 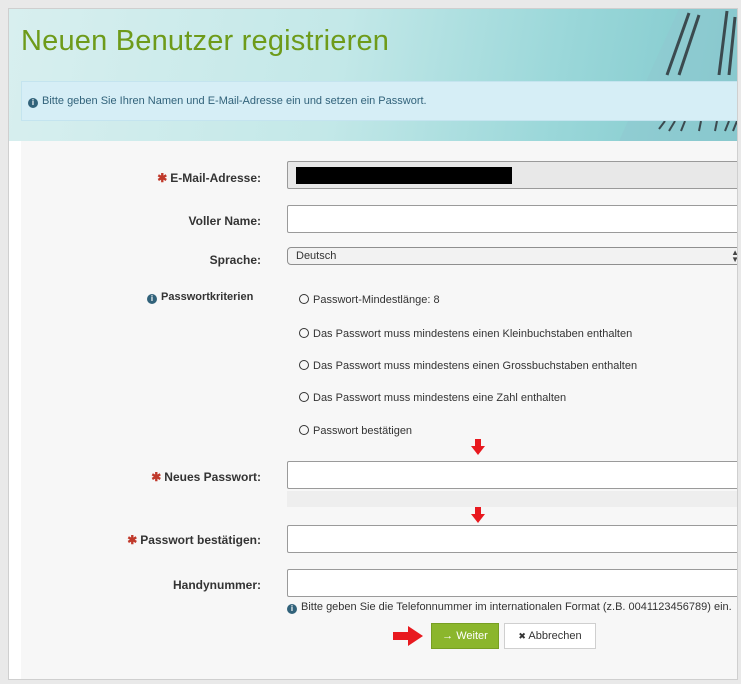 What do you see at coordinates (235, 260) in the screenshot?
I see `language-label: Sprache:` at bounding box center [235, 260].